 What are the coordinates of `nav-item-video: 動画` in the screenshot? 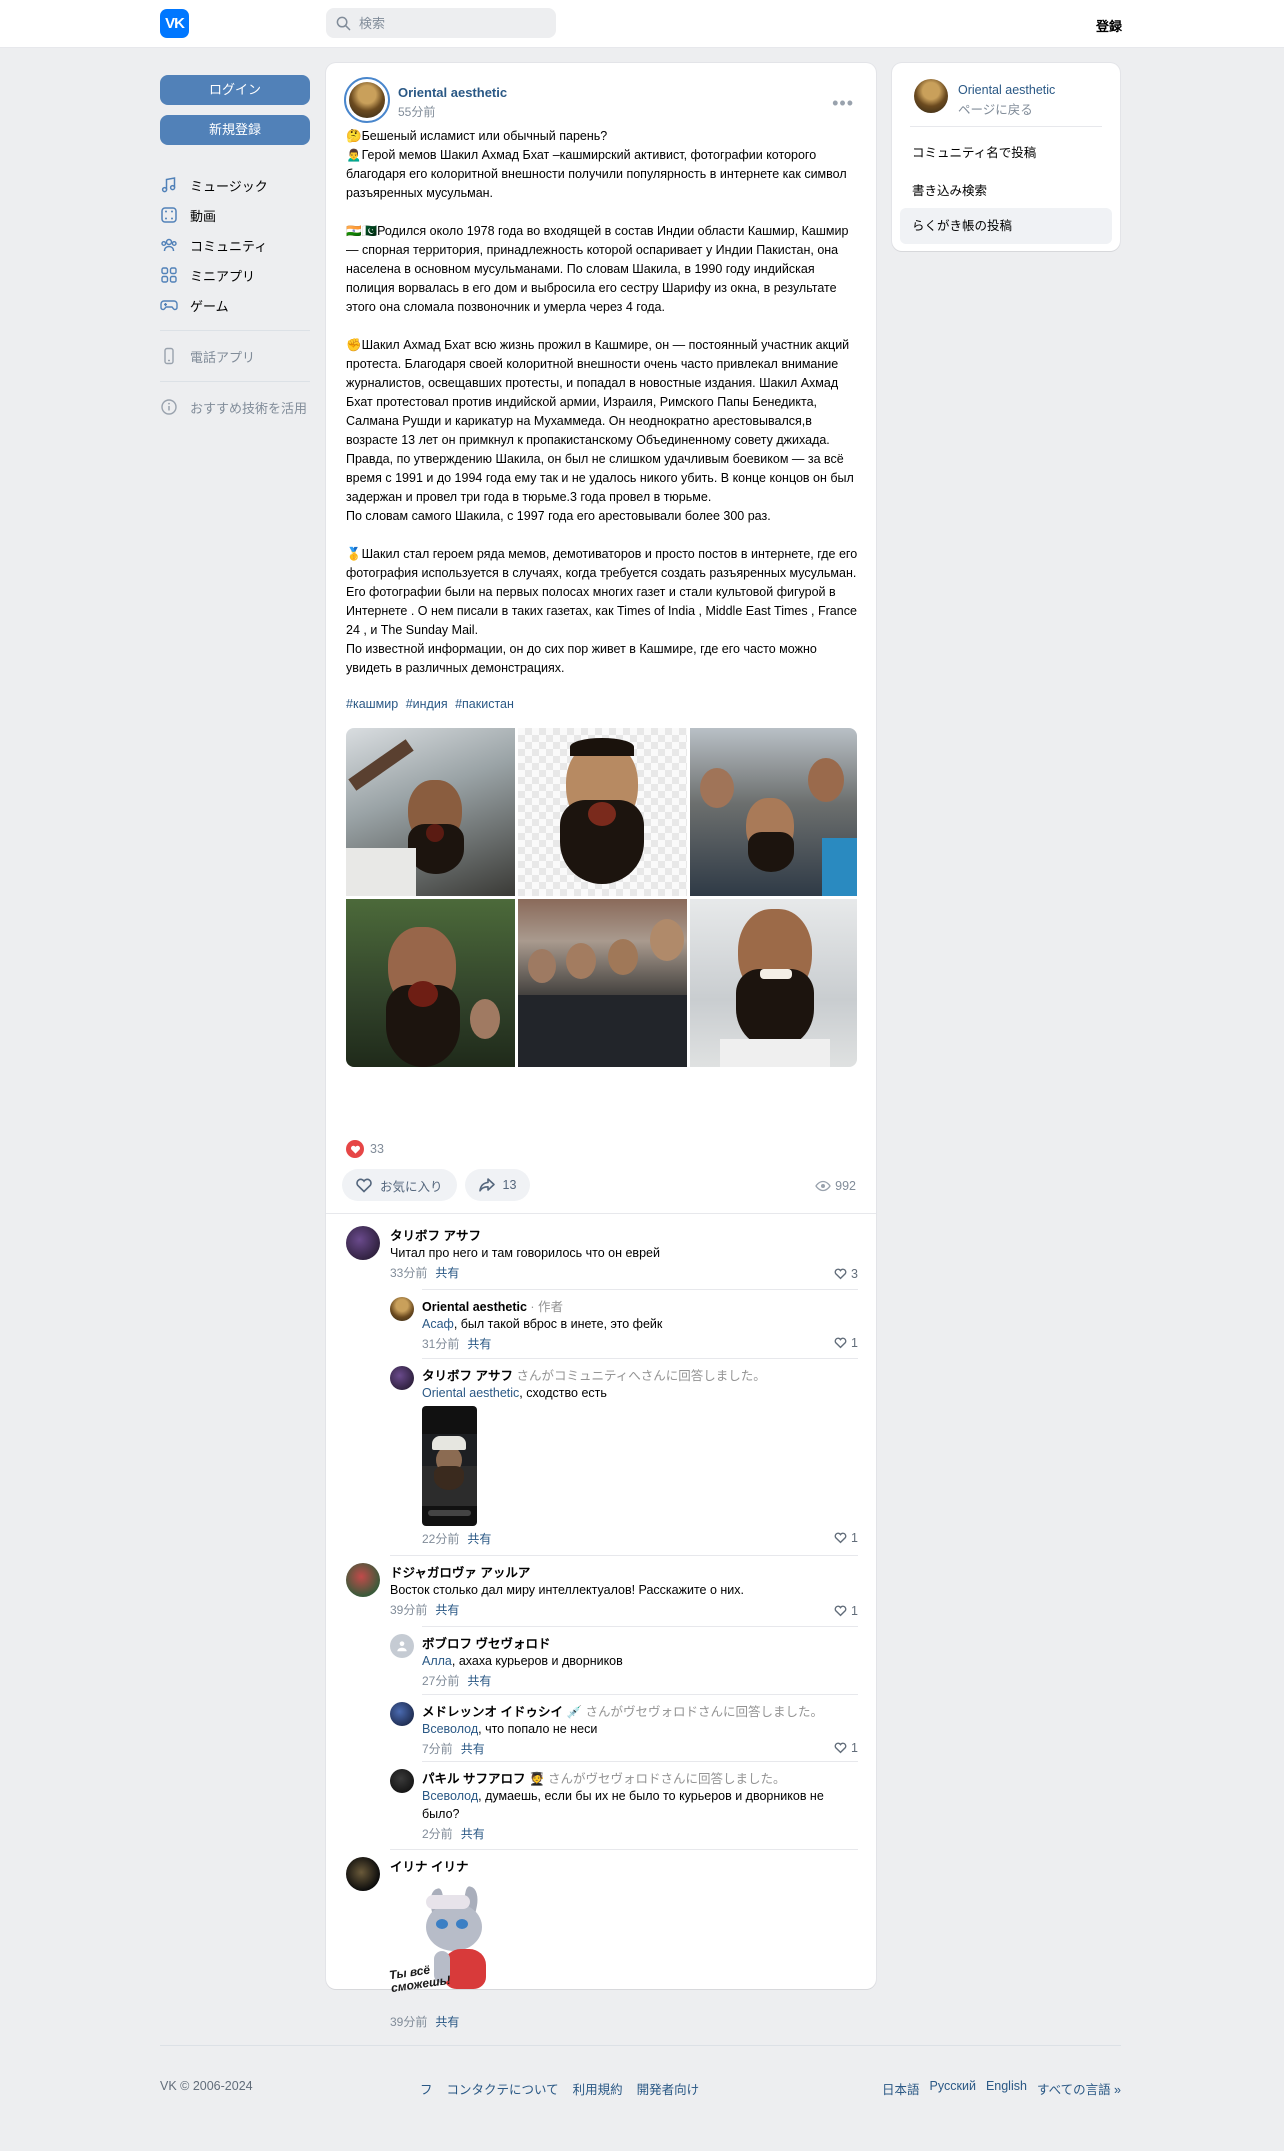 It's located at (239, 215).